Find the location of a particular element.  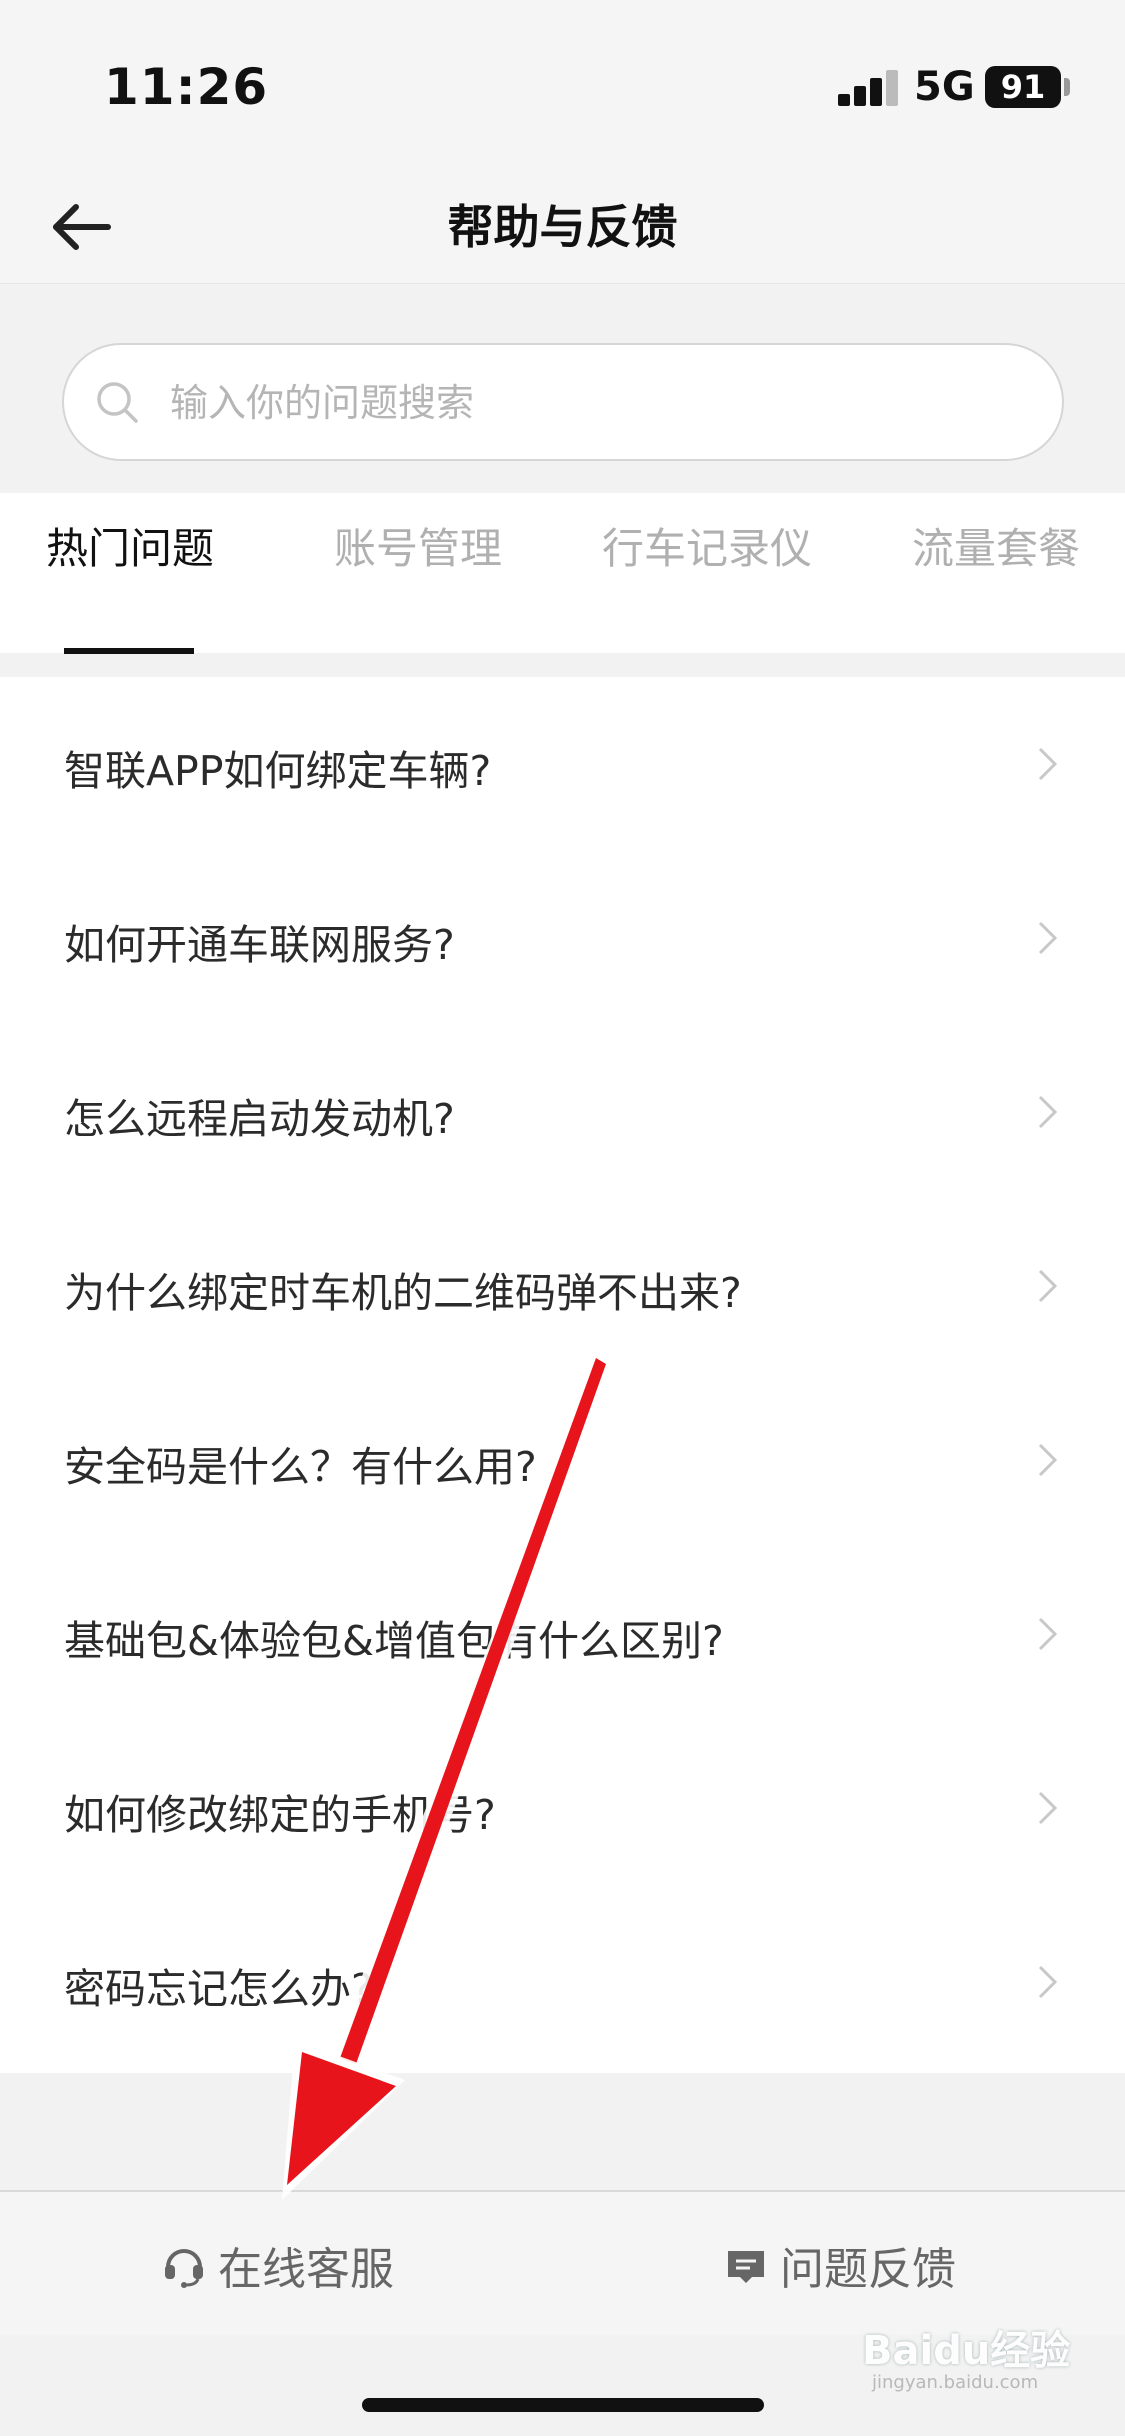

online-service-label: 在线客服 is located at coordinates (306, 2269).